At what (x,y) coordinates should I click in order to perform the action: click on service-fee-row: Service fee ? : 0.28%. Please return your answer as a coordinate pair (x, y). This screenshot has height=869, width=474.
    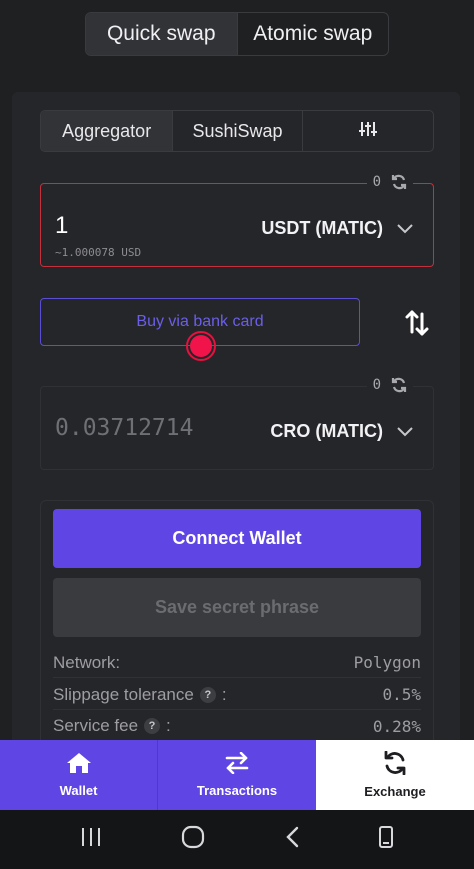
    Looking at the image, I should click on (237, 726).